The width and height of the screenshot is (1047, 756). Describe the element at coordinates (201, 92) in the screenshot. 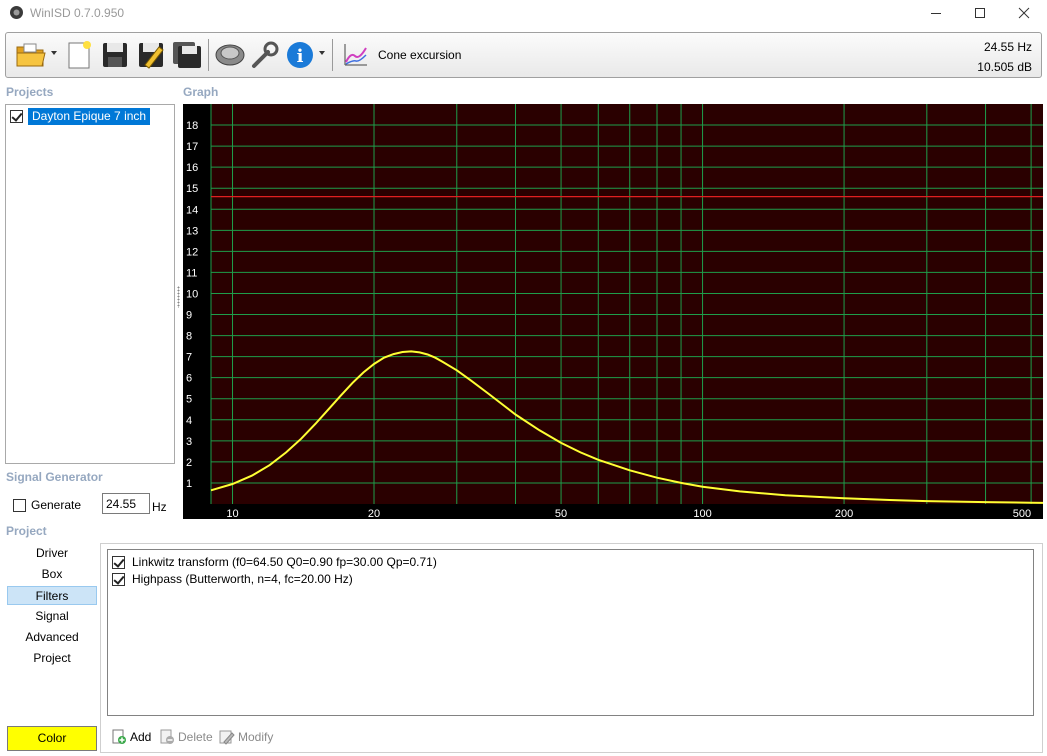

I see `graph-heading: Graph` at that location.